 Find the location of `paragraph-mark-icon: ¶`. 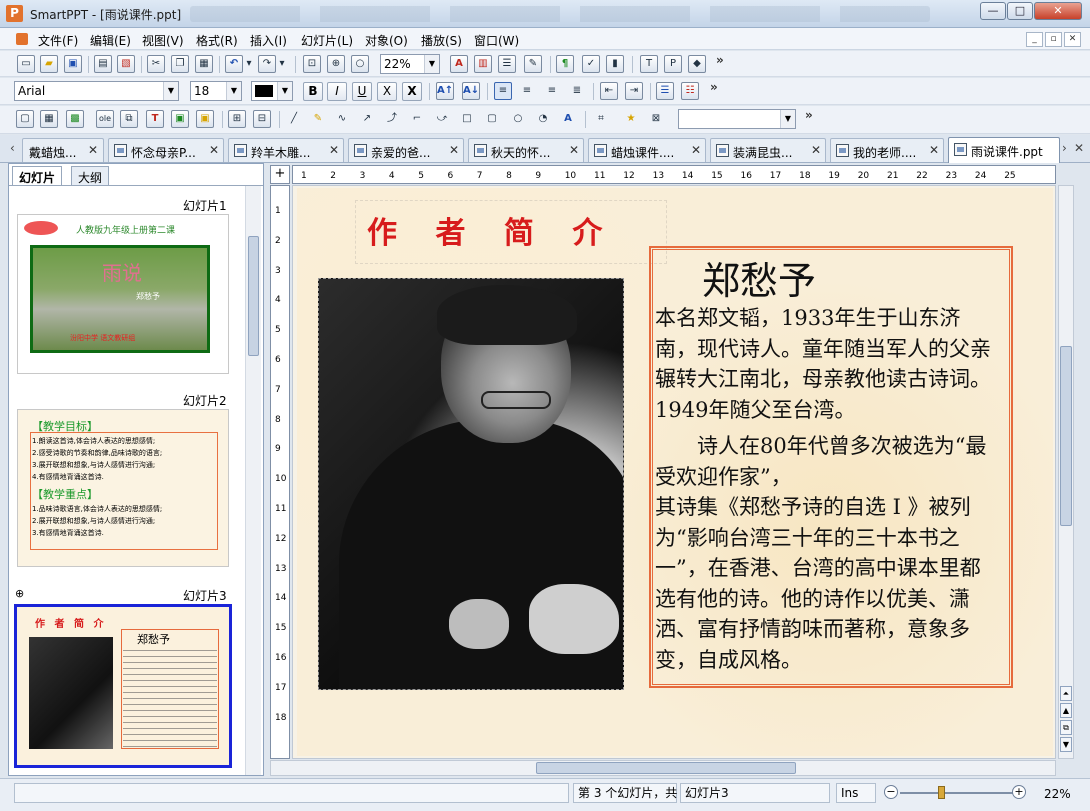

paragraph-mark-icon: ¶ is located at coordinates (565, 64).